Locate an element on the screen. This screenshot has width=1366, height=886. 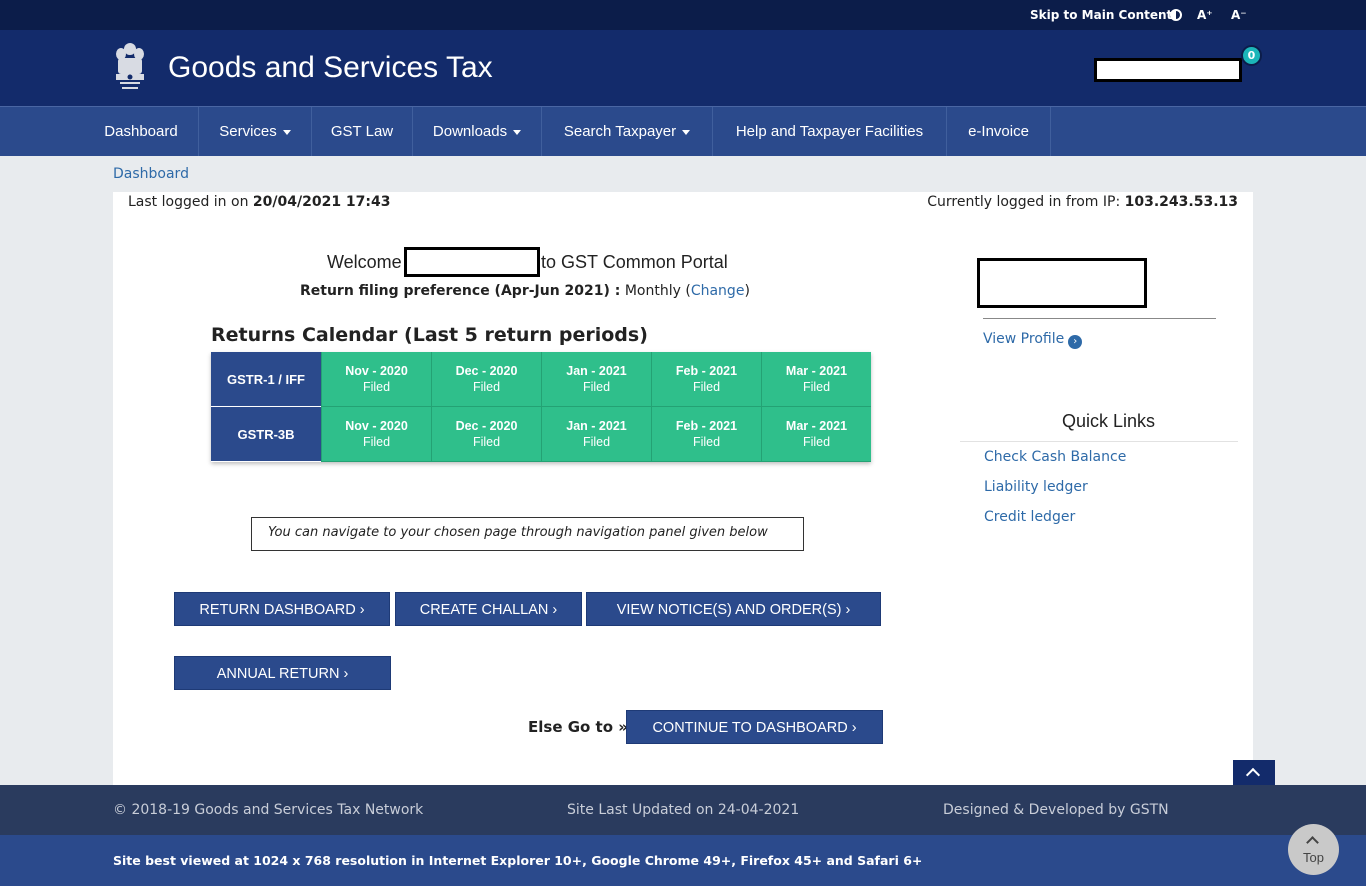
last-login-info: Last logged in on 20/04/2021 17:43 is located at coordinates (259, 202).